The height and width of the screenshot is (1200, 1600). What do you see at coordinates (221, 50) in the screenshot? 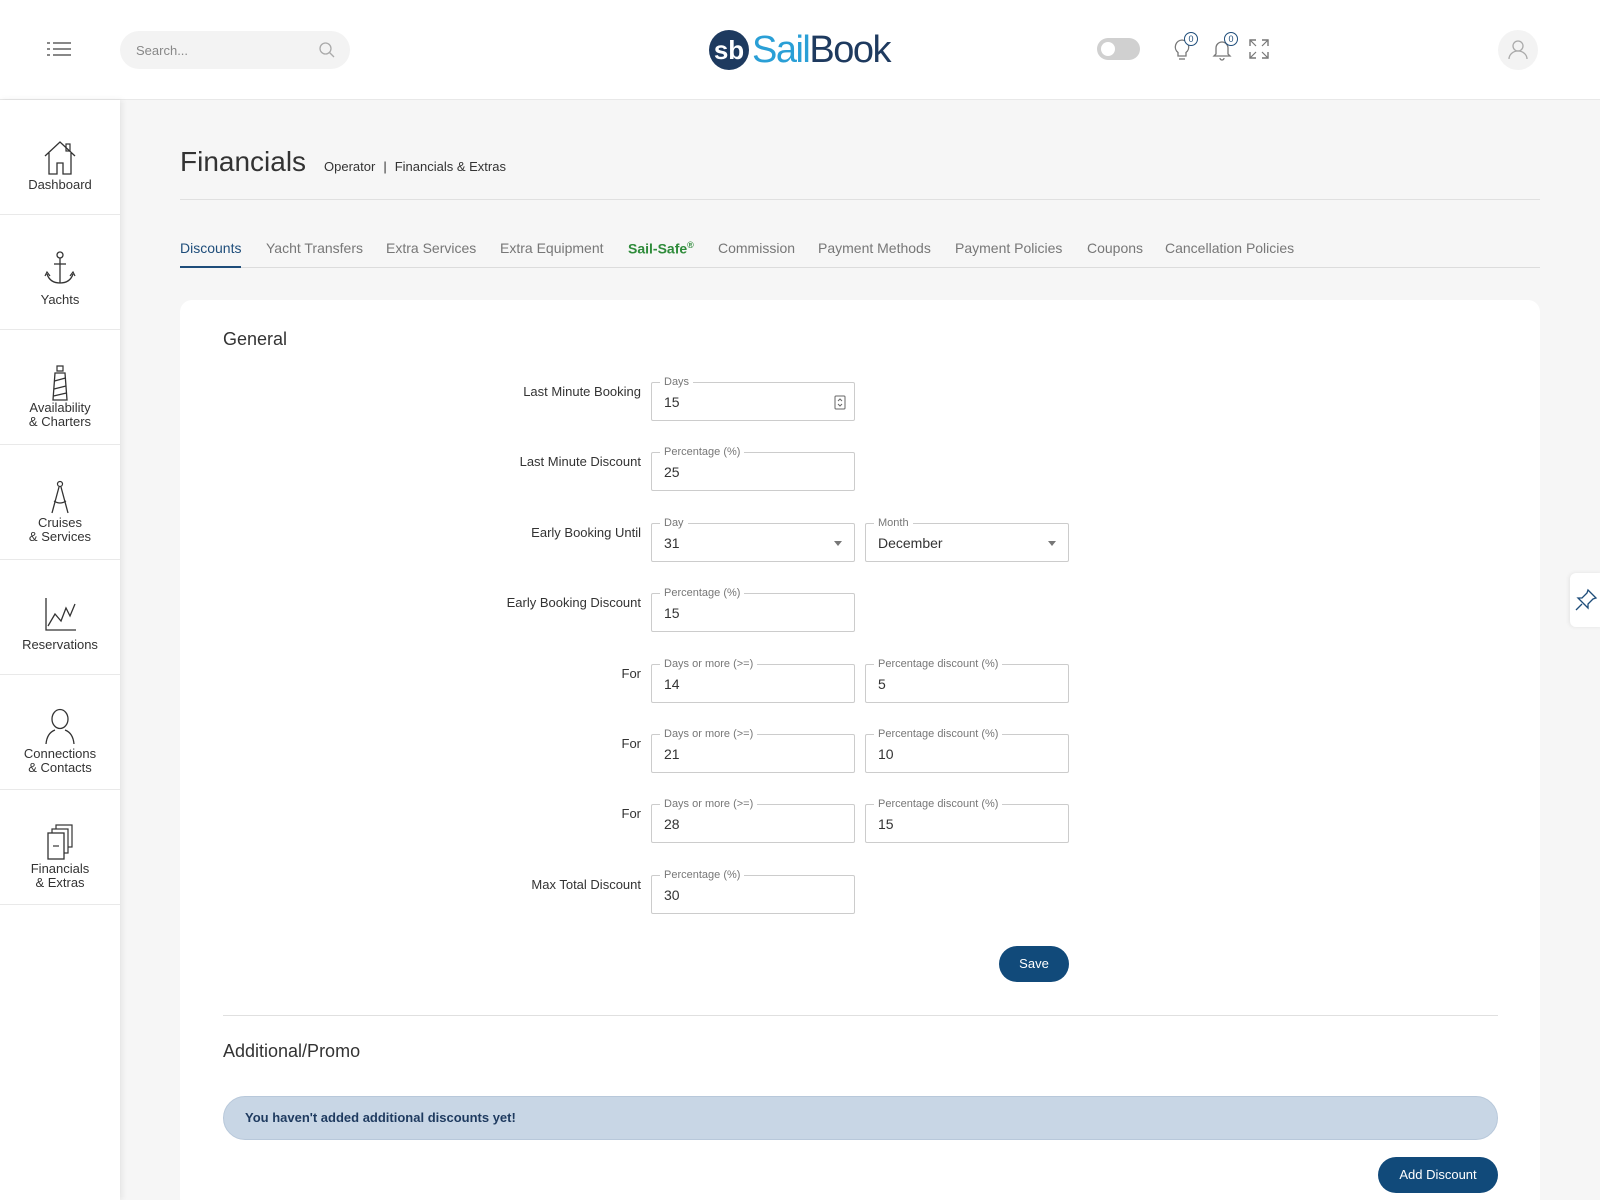
I see `search-input` at bounding box center [221, 50].